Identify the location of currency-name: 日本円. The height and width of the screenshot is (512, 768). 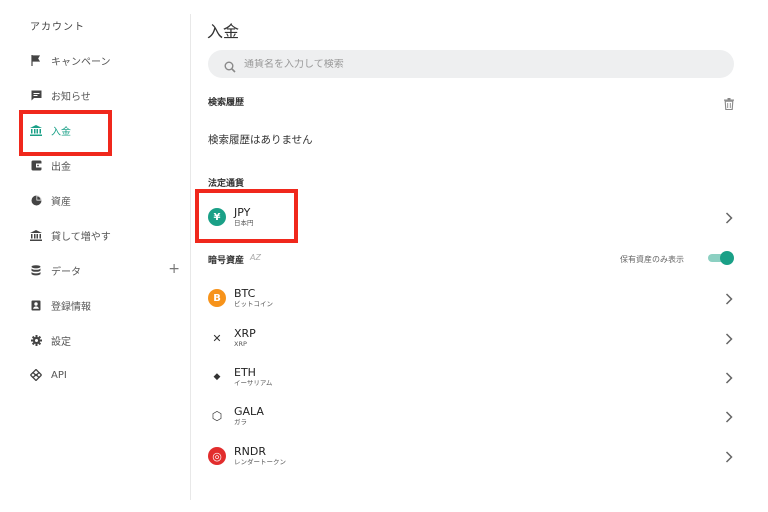
(244, 223).